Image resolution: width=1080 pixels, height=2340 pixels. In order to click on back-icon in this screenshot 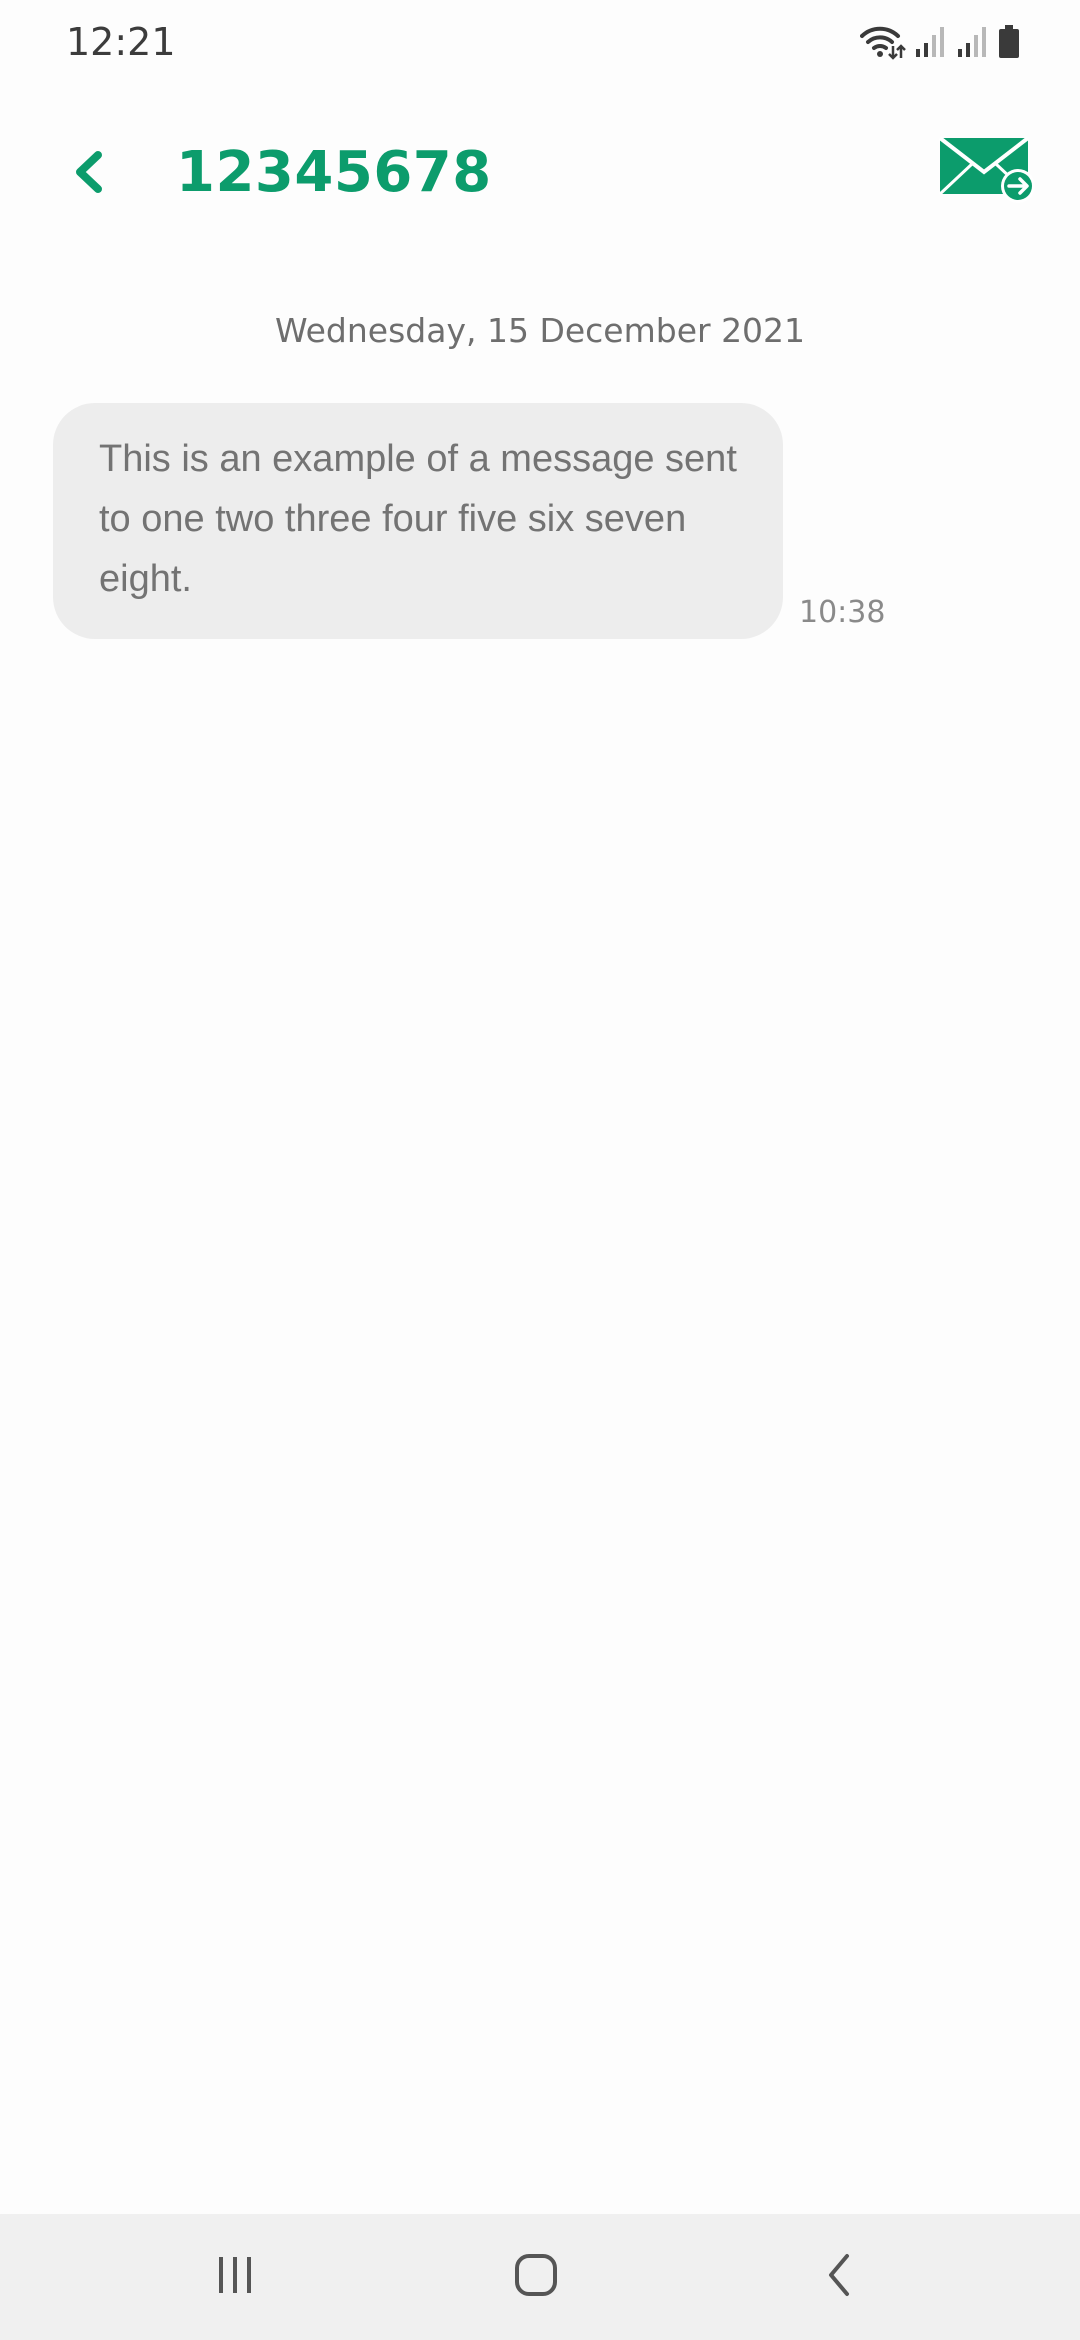, I will do `click(839, 2277)`.